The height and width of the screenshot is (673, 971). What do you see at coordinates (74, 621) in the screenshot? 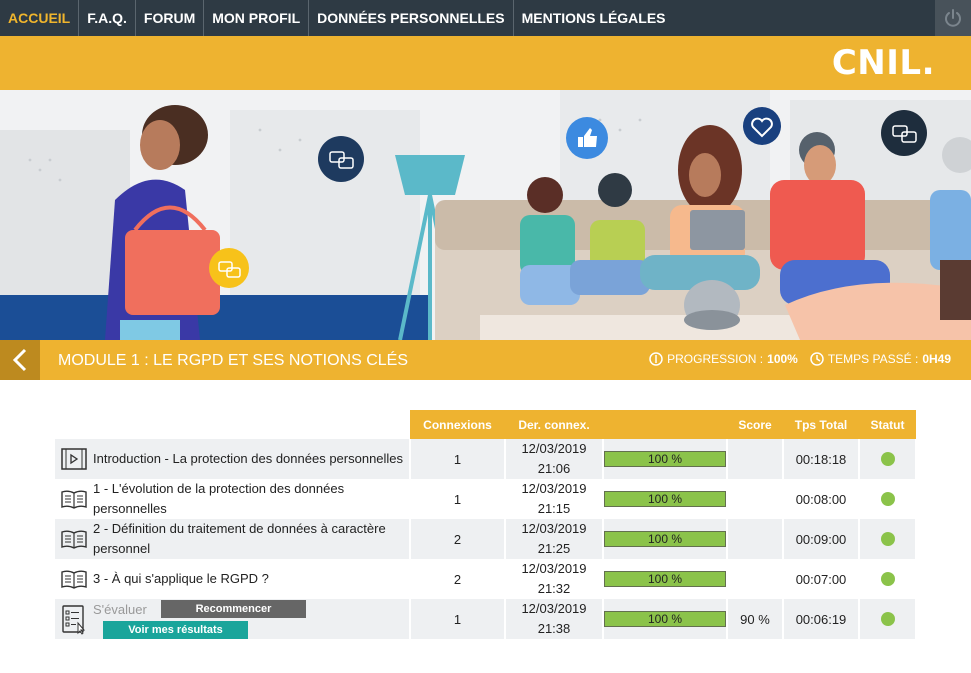
I see `quiz-icon` at bounding box center [74, 621].